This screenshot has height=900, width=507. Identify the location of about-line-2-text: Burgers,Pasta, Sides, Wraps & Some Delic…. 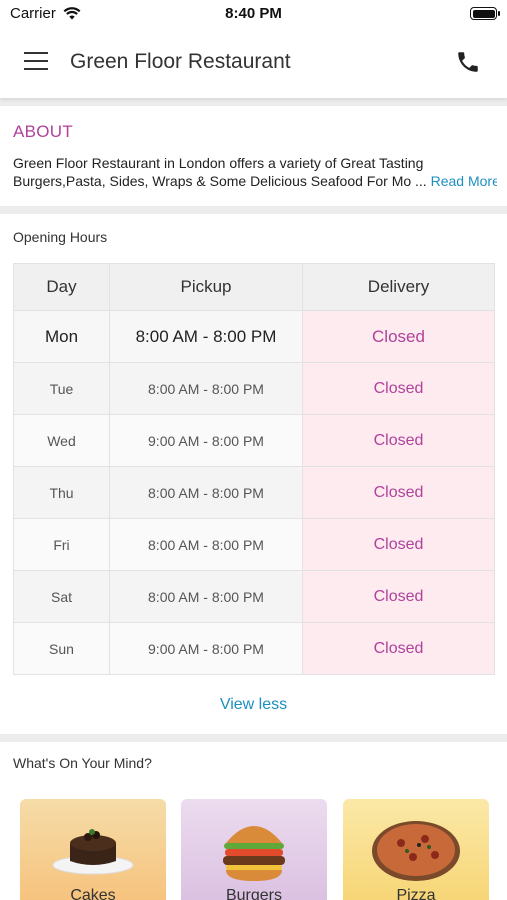
(220, 181).